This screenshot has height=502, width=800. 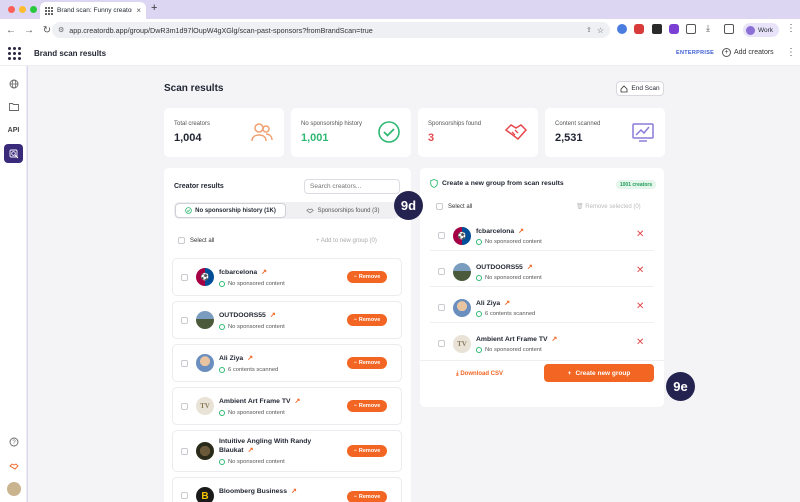 What do you see at coordinates (13, 106) in the screenshot?
I see `folder-icon` at bounding box center [13, 106].